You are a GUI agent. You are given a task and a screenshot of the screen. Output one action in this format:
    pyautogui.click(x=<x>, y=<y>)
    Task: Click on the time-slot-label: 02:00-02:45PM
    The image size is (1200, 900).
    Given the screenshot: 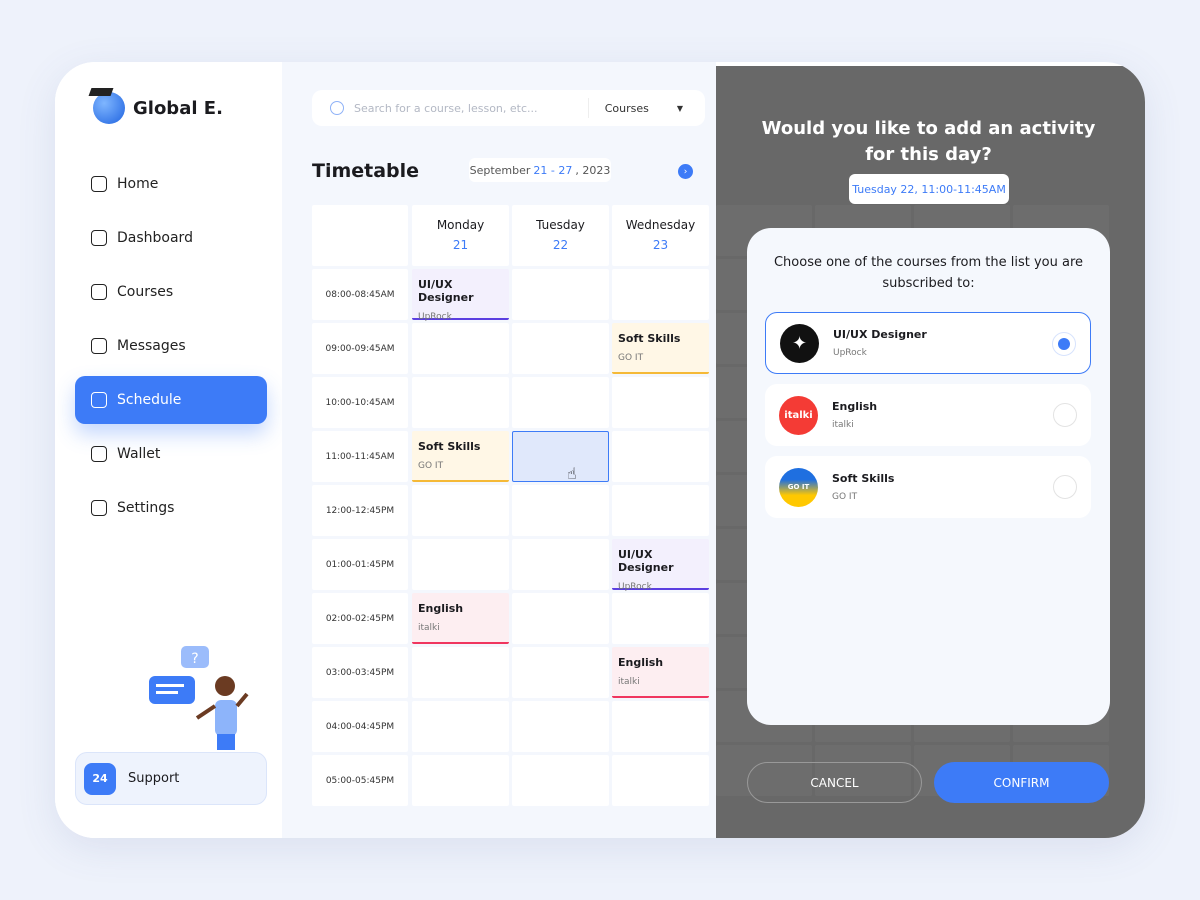 What is the action you would take?
    pyautogui.click(x=360, y=618)
    